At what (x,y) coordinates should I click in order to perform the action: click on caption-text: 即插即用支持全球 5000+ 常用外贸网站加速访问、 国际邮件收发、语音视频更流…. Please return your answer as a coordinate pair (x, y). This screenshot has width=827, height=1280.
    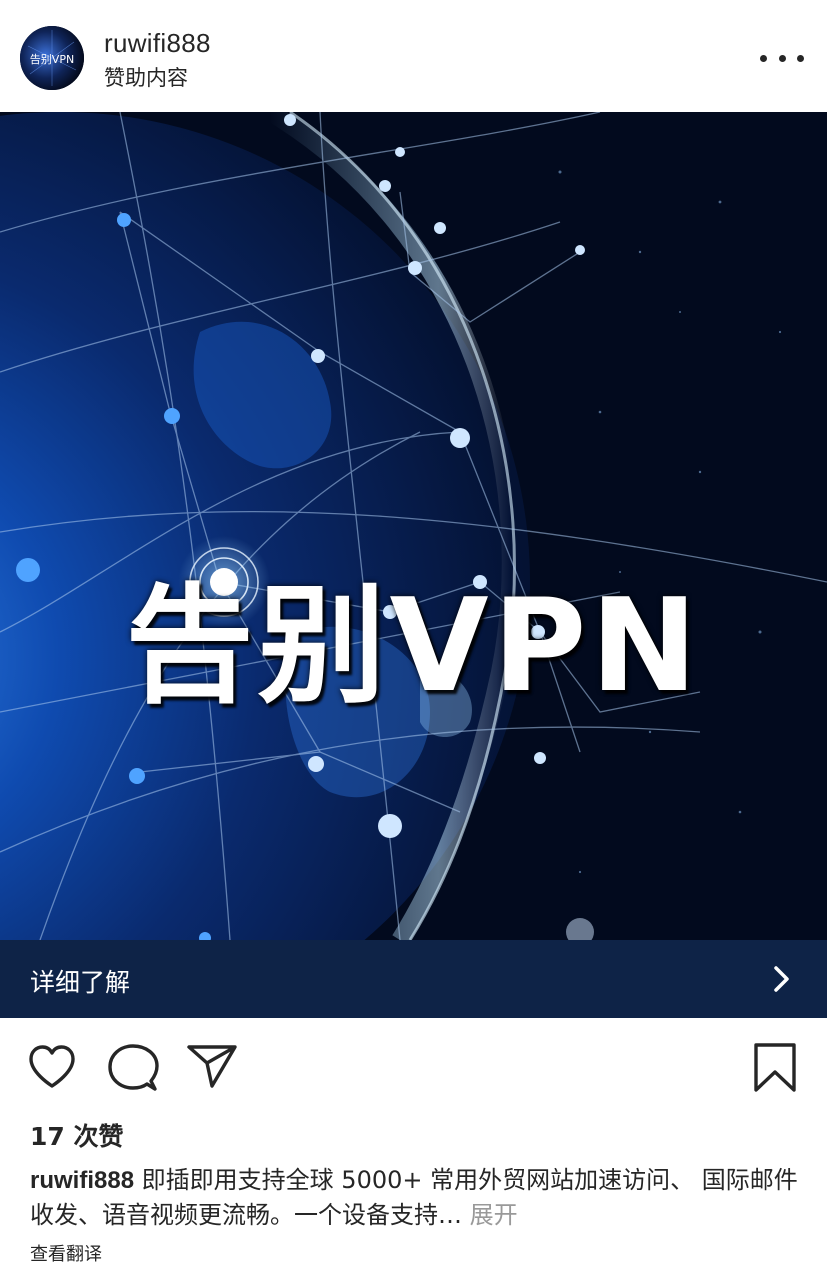
    Looking at the image, I should click on (414, 1197).